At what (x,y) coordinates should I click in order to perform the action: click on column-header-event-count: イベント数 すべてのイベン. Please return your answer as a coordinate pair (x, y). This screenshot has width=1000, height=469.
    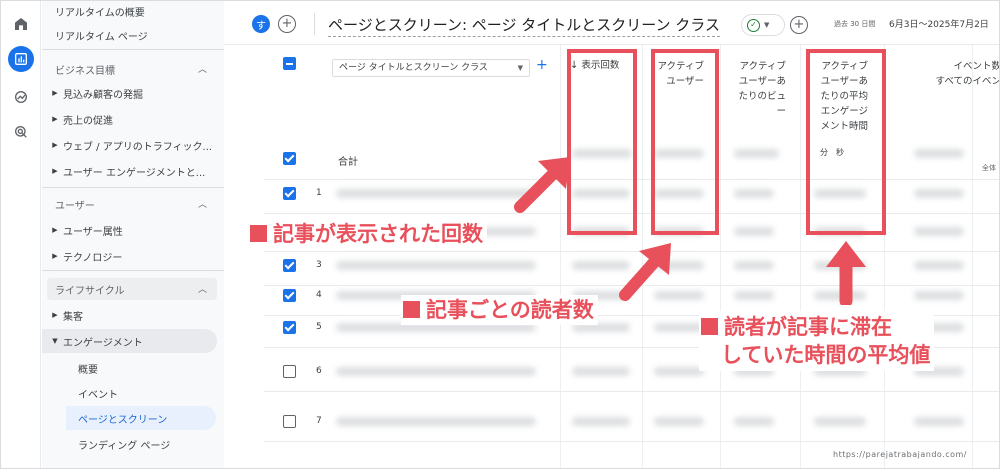
    Looking at the image, I should click on (952, 74).